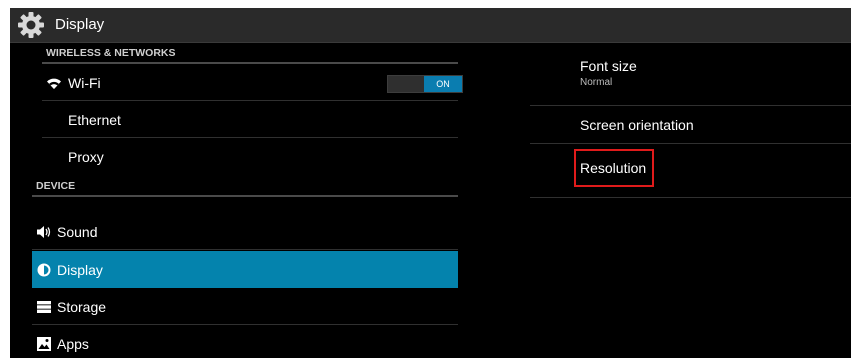 The width and height of the screenshot is (851, 358). I want to click on sidebar-item-label: Ethernet, so click(94, 120).